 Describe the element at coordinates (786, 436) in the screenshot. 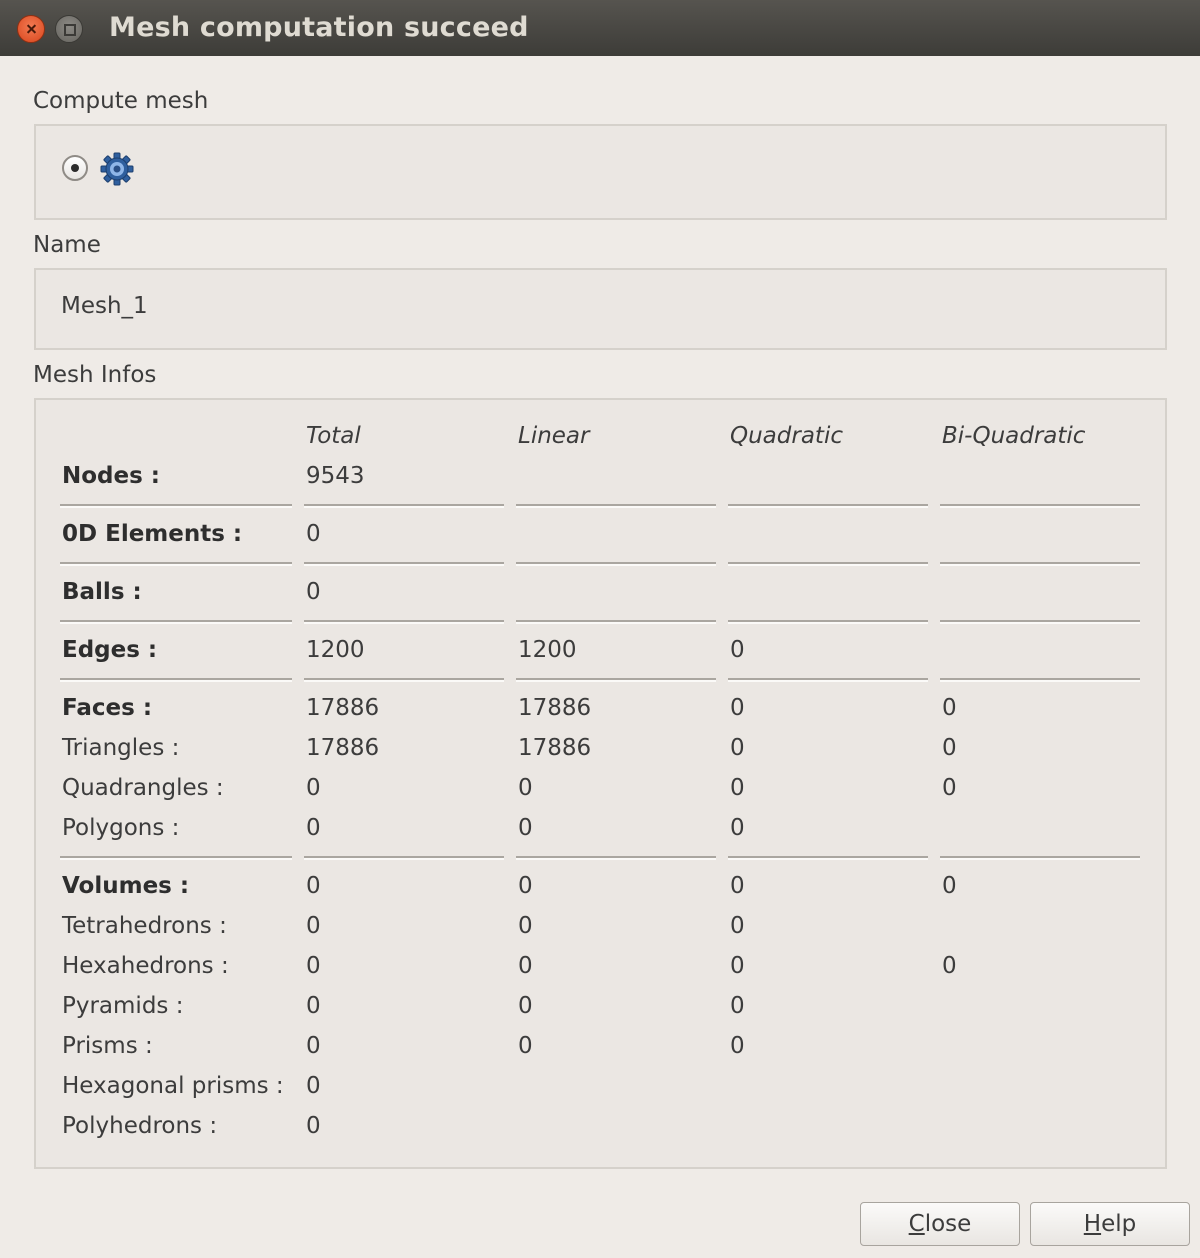

I see `header-quadratic: Quadratic` at that location.